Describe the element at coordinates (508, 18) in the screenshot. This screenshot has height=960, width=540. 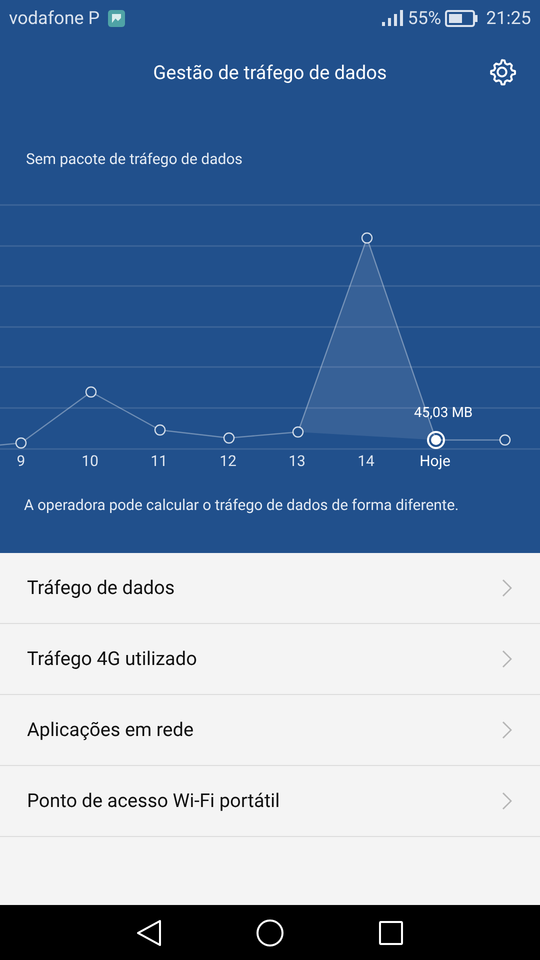
I see `clock: 21:25` at that location.